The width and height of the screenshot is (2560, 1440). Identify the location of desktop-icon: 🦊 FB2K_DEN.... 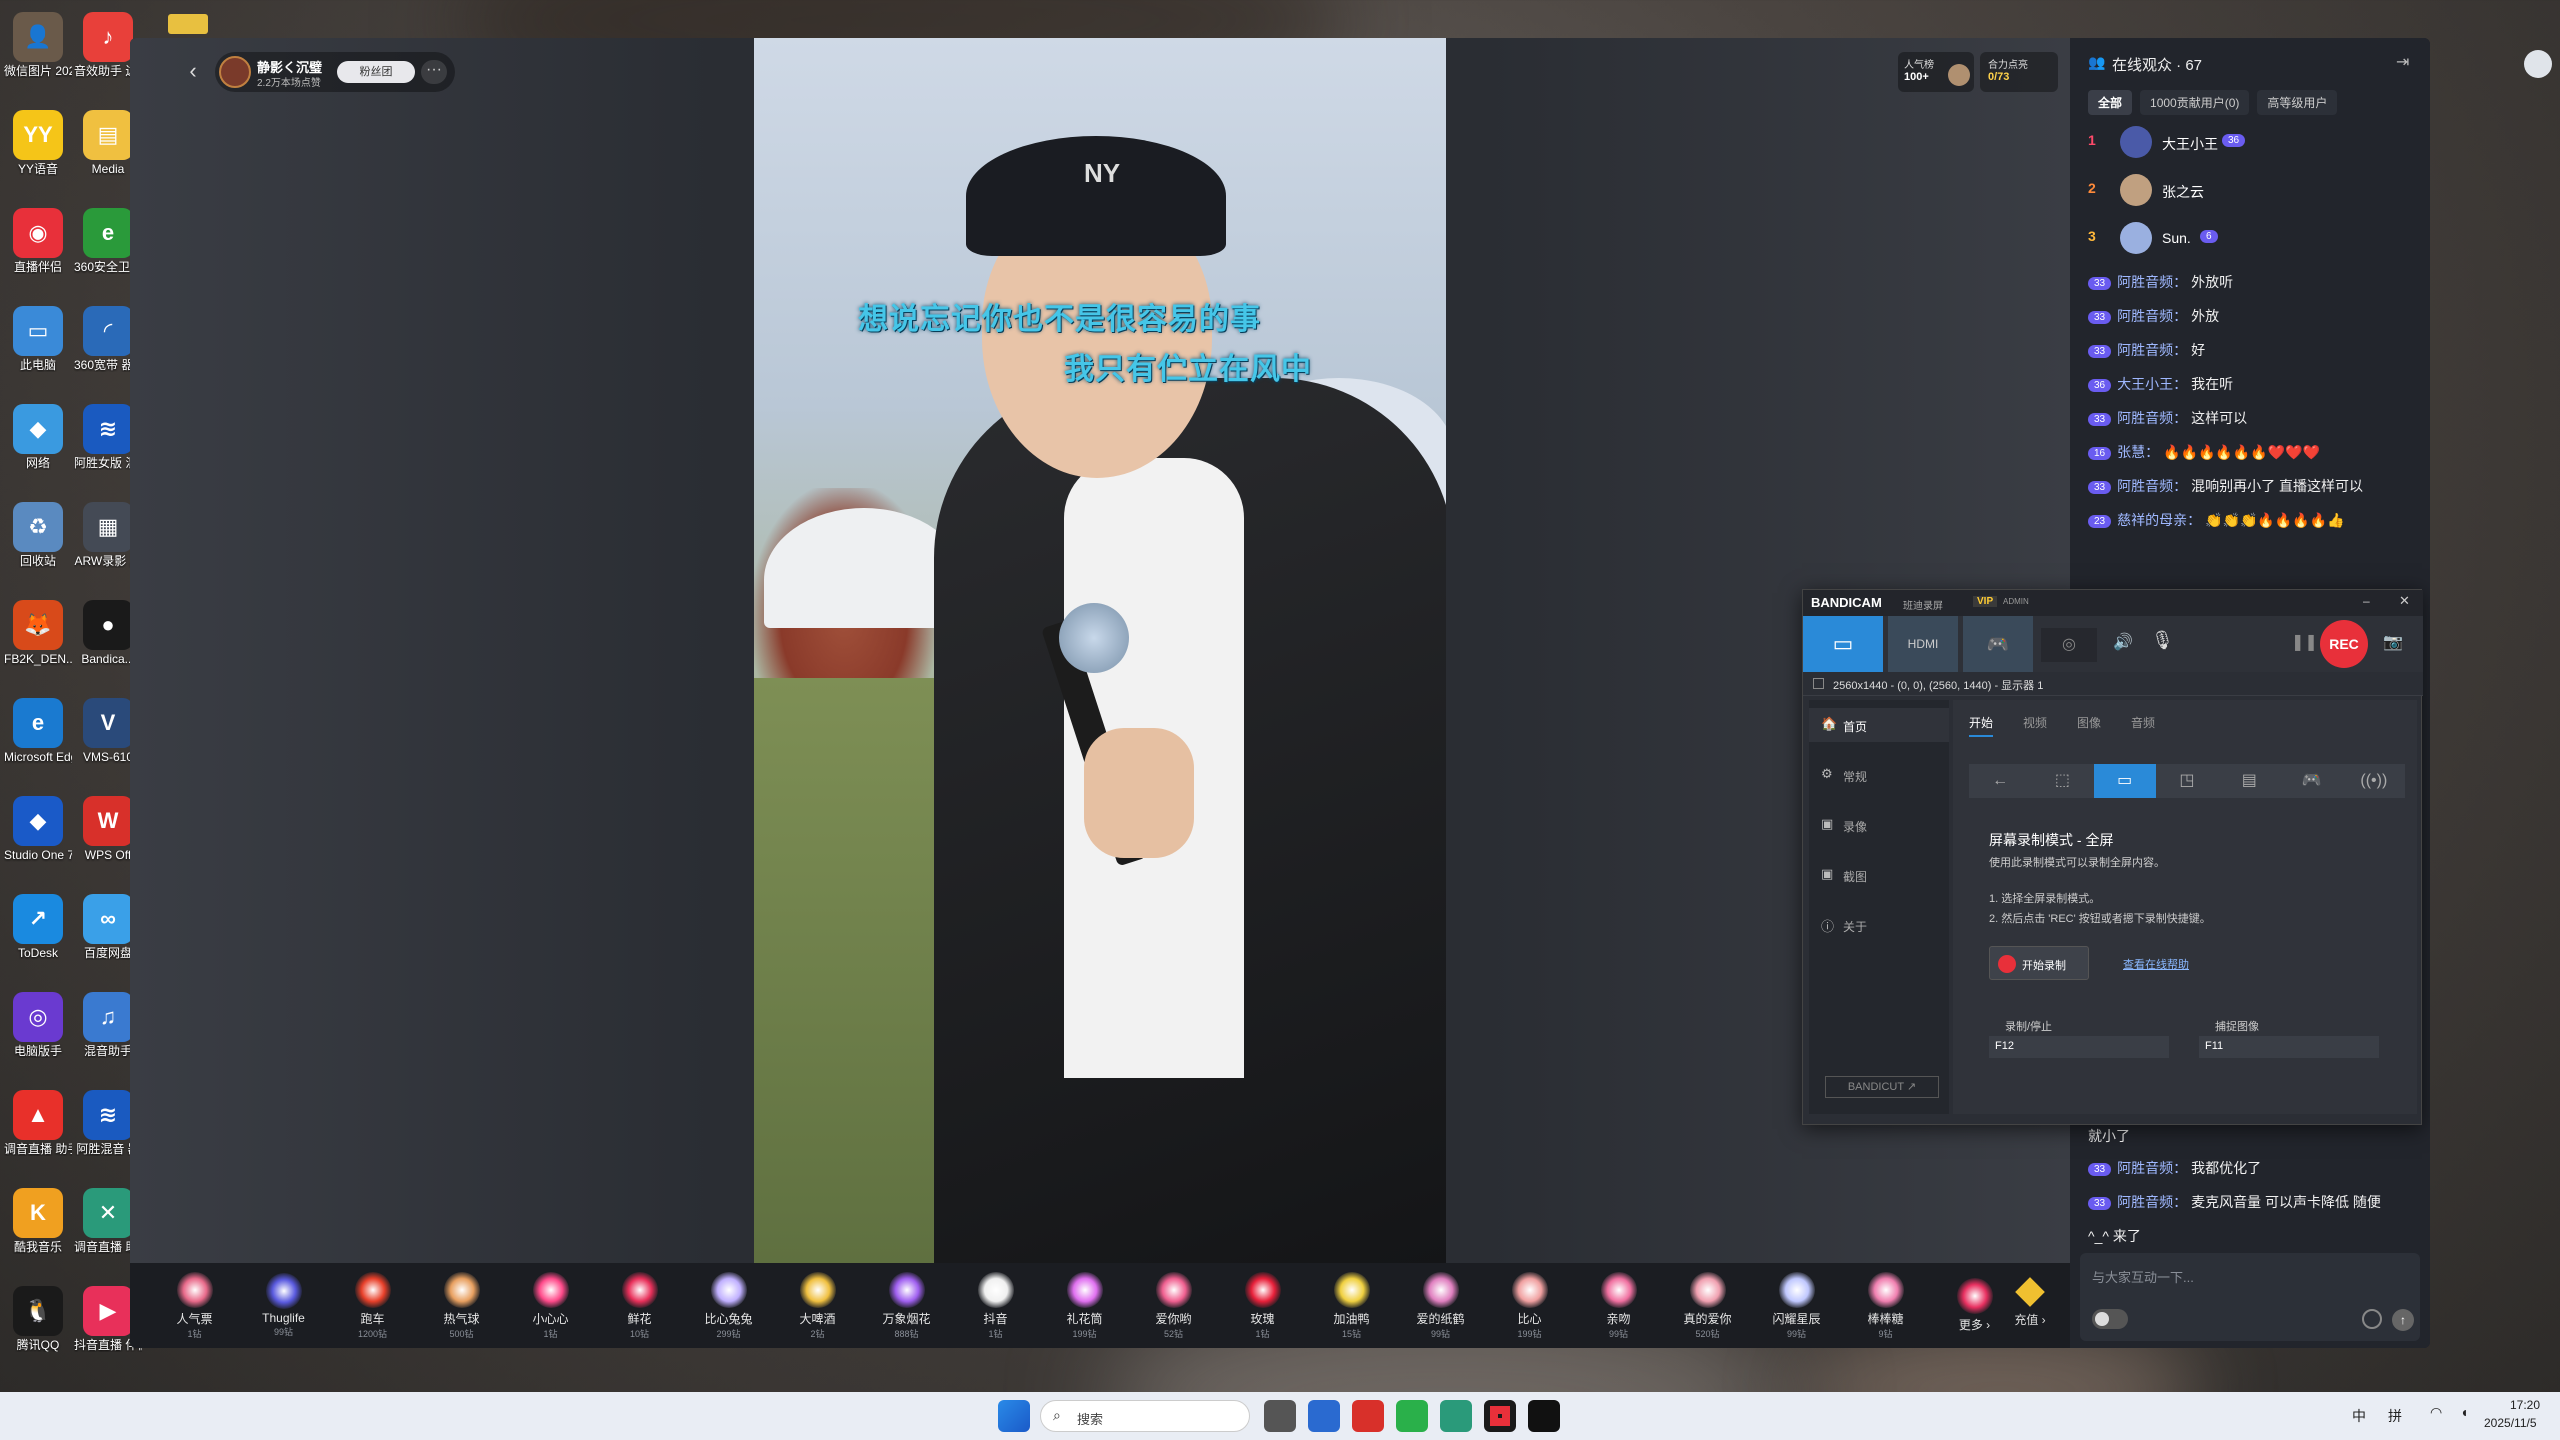
(38, 643).